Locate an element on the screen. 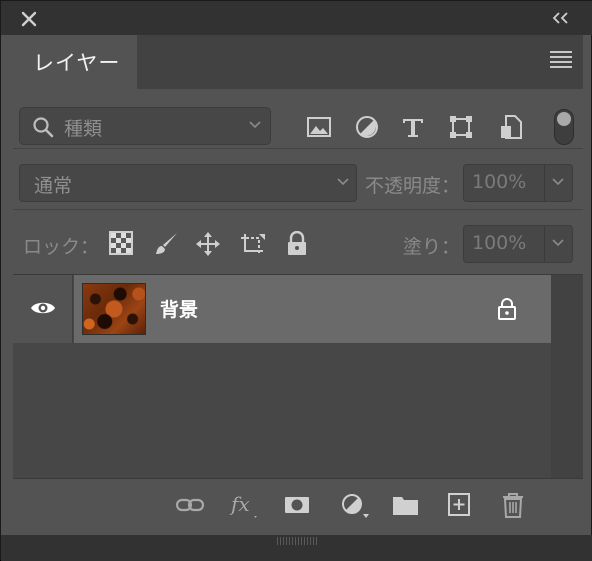 This screenshot has width=592, height=561. layer-name: 背景 is located at coordinates (179, 308).